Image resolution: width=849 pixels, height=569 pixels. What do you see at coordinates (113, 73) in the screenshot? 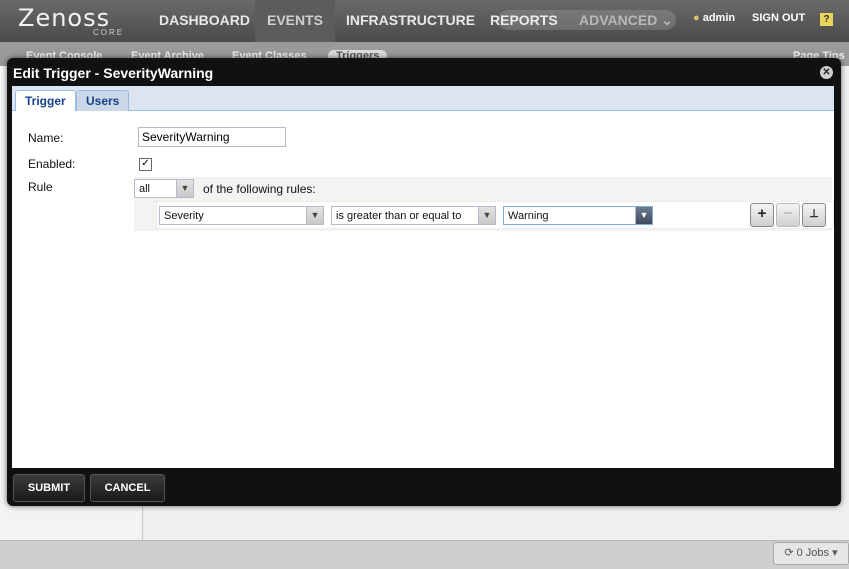
I see `dialog-title: Edit Trigger - SeverityWarning` at bounding box center [113, 73].